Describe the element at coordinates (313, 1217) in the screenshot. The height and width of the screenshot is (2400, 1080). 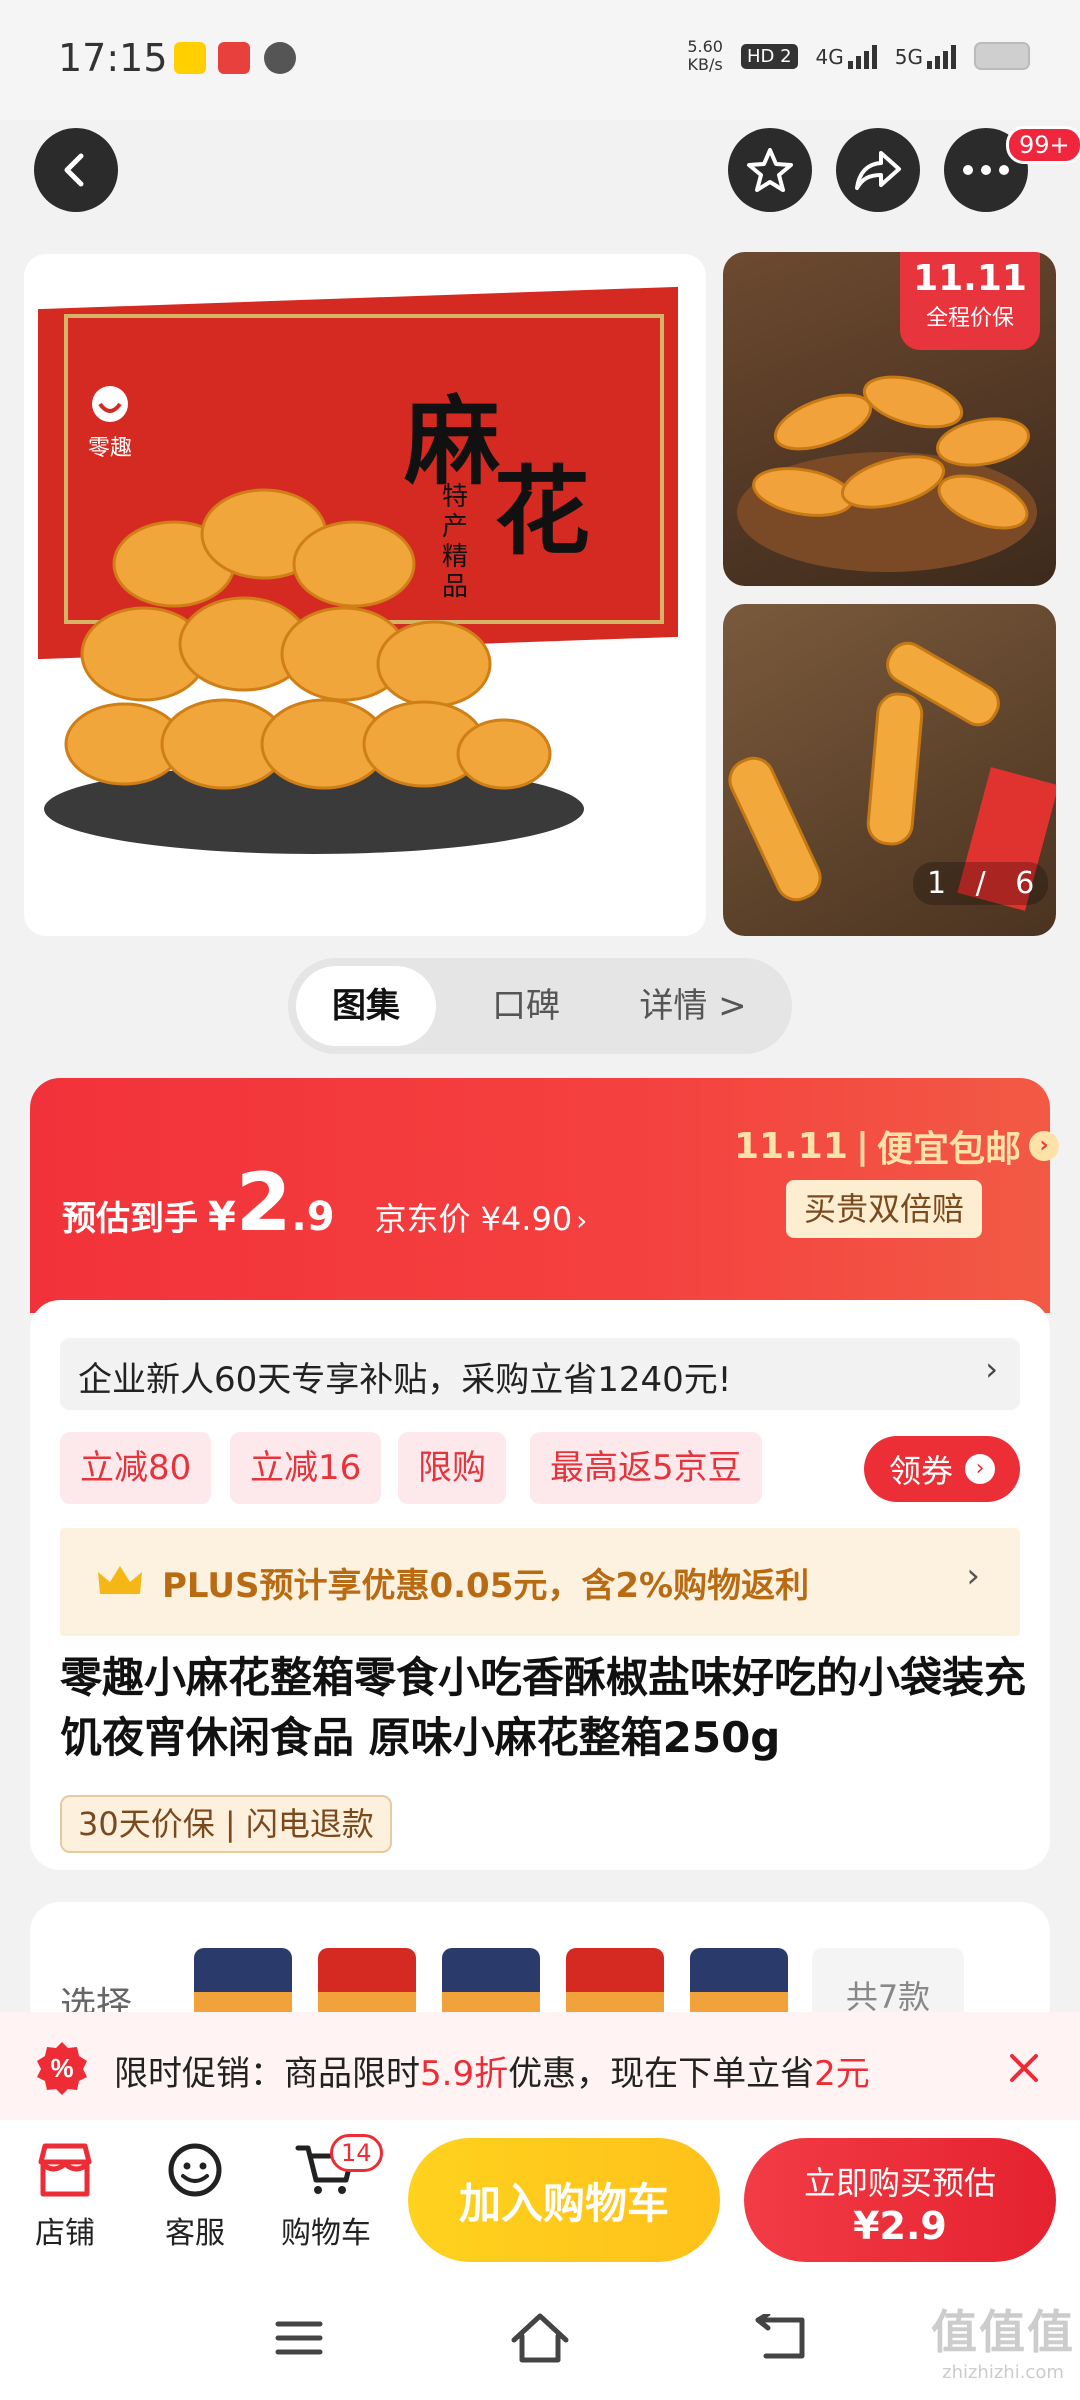
I see `price-dec: .9` at that location.